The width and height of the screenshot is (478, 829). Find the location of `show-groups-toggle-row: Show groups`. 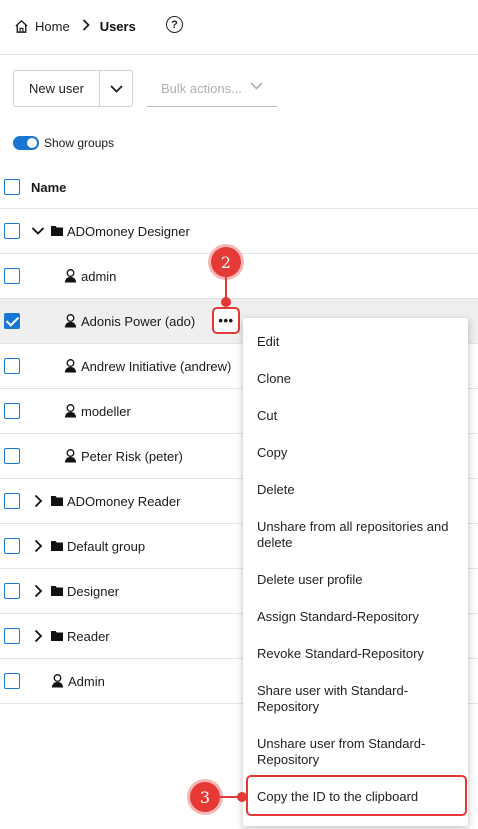

show-groups-toggle-row: Show groups is located at coordinates (63, 143).